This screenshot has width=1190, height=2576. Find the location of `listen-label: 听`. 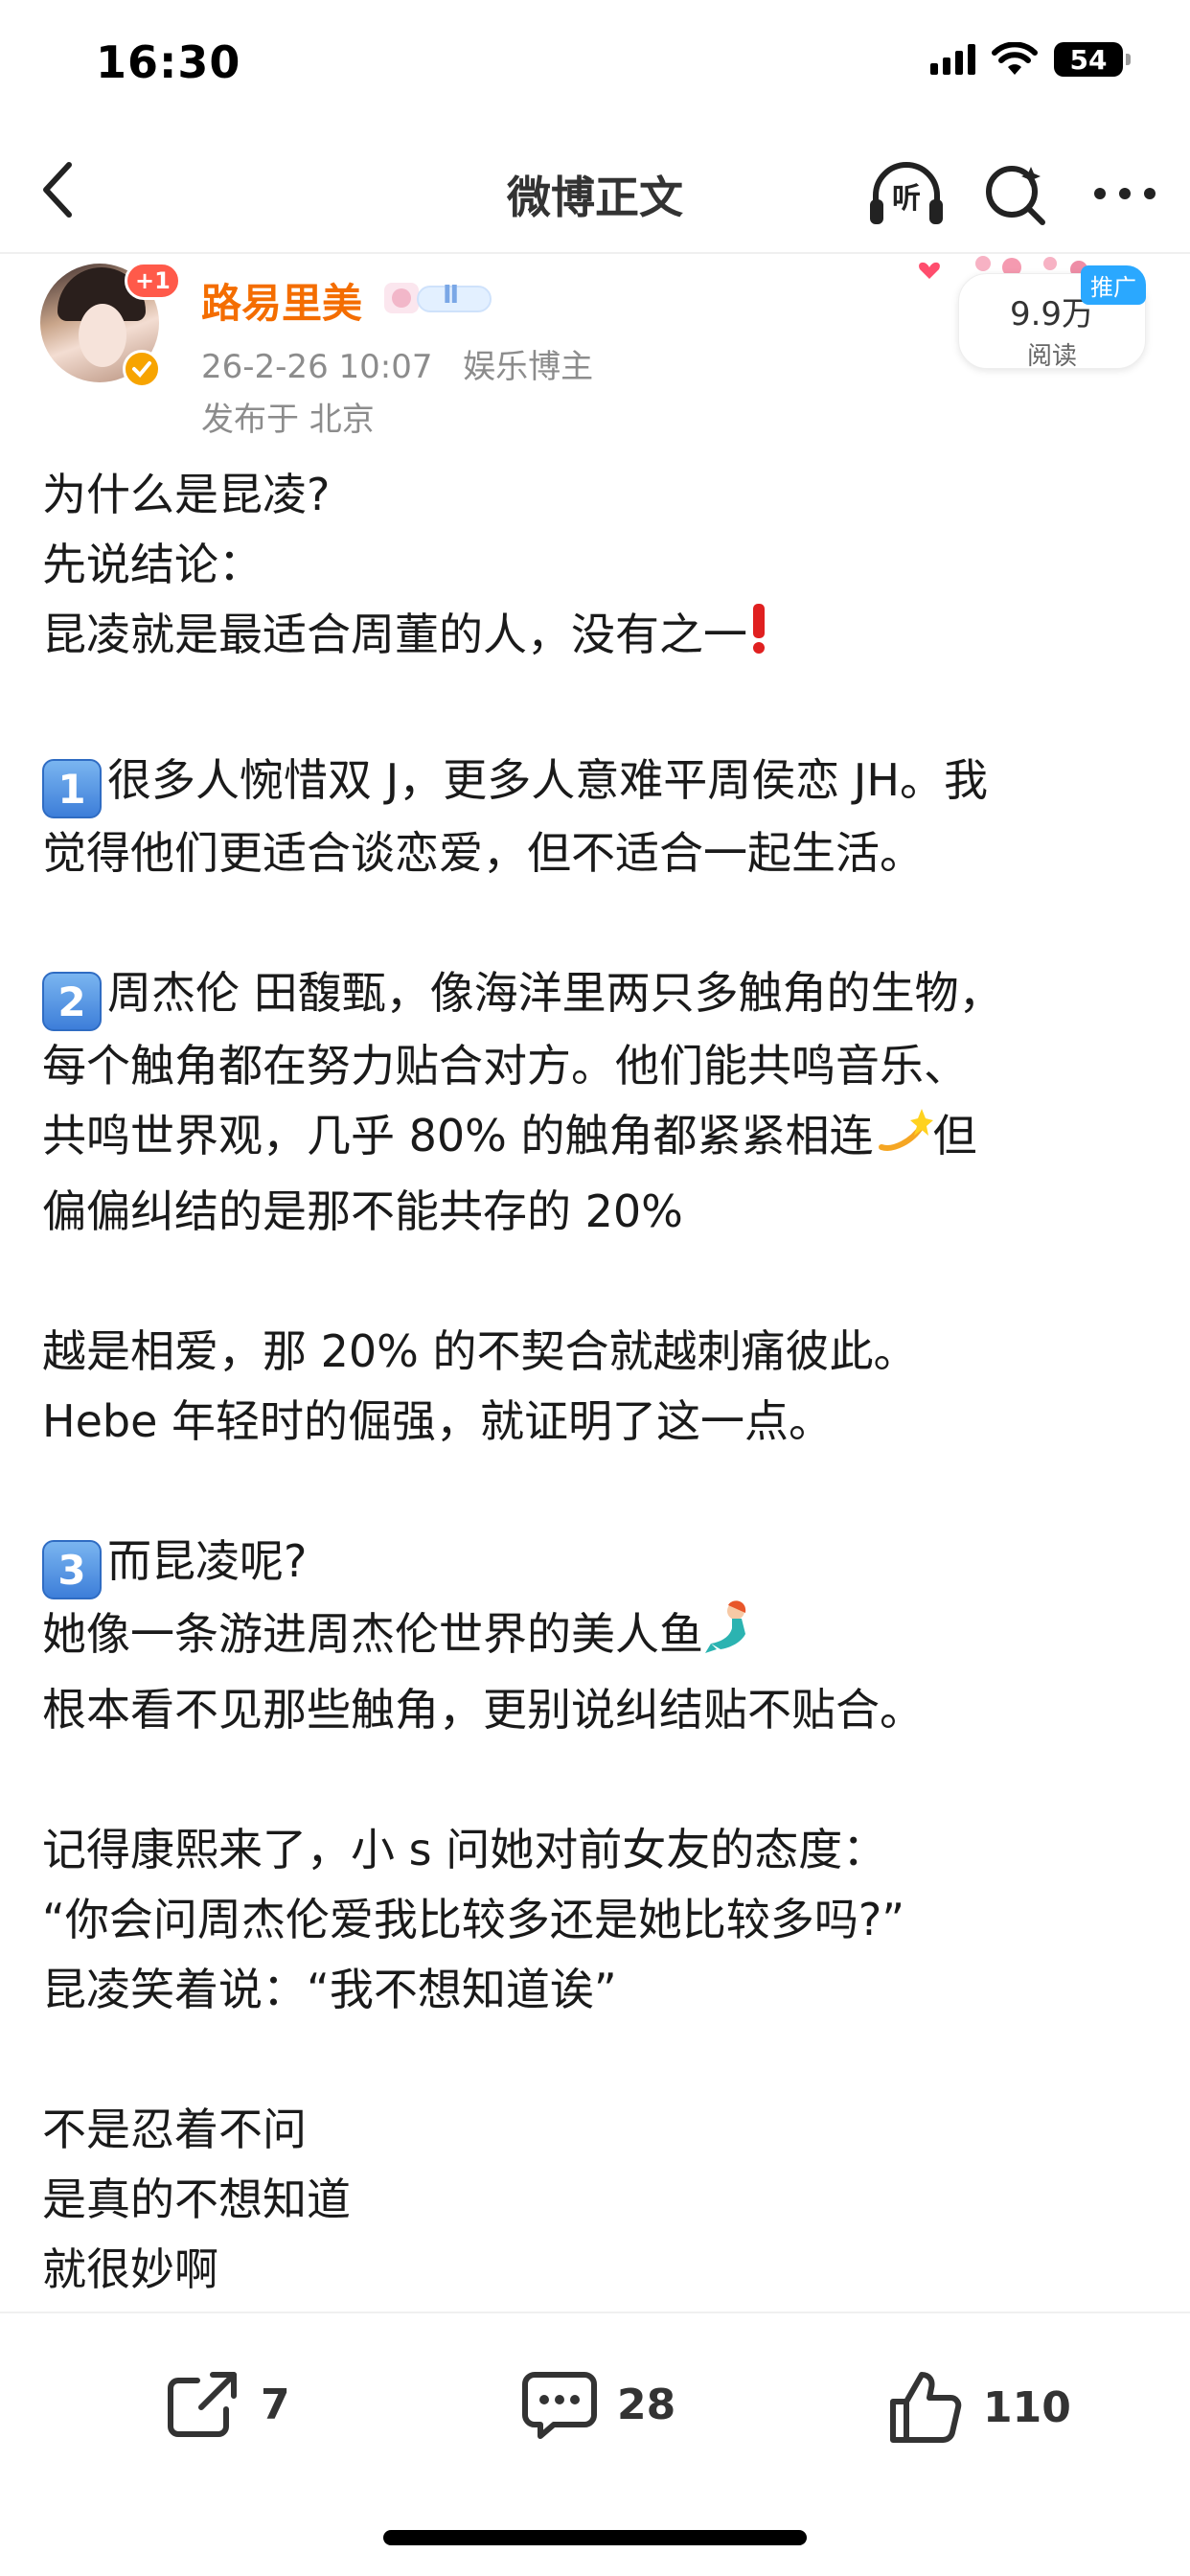

listen-label: 听 is located at coordinates (906, 199).